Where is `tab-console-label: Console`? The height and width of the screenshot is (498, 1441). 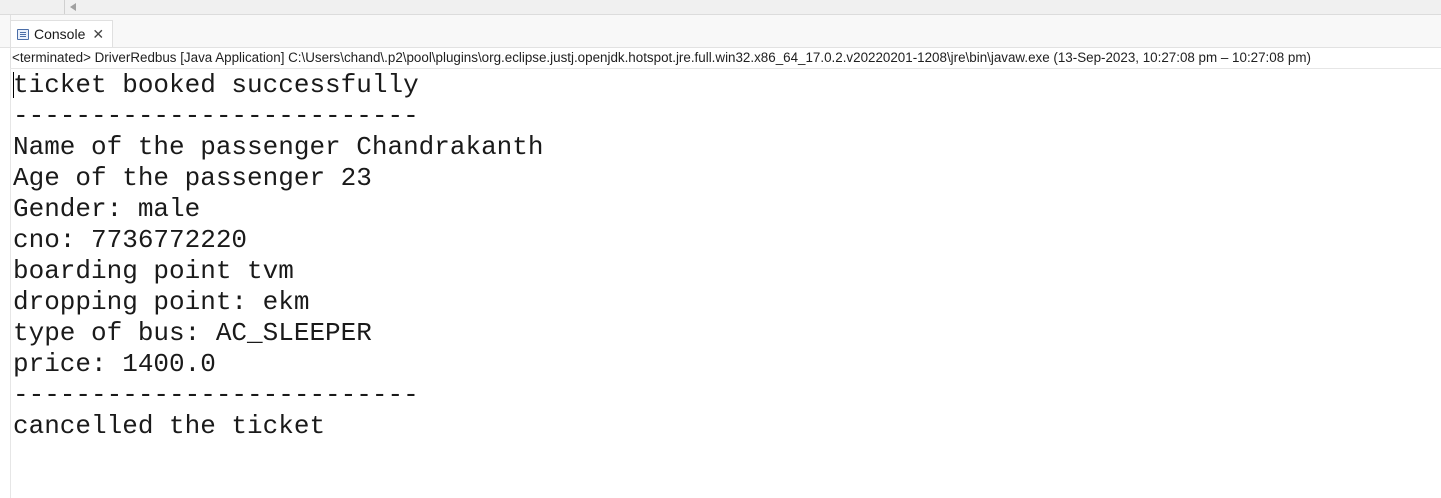 tab-console-label: Console is located at coordinates (60, 34).